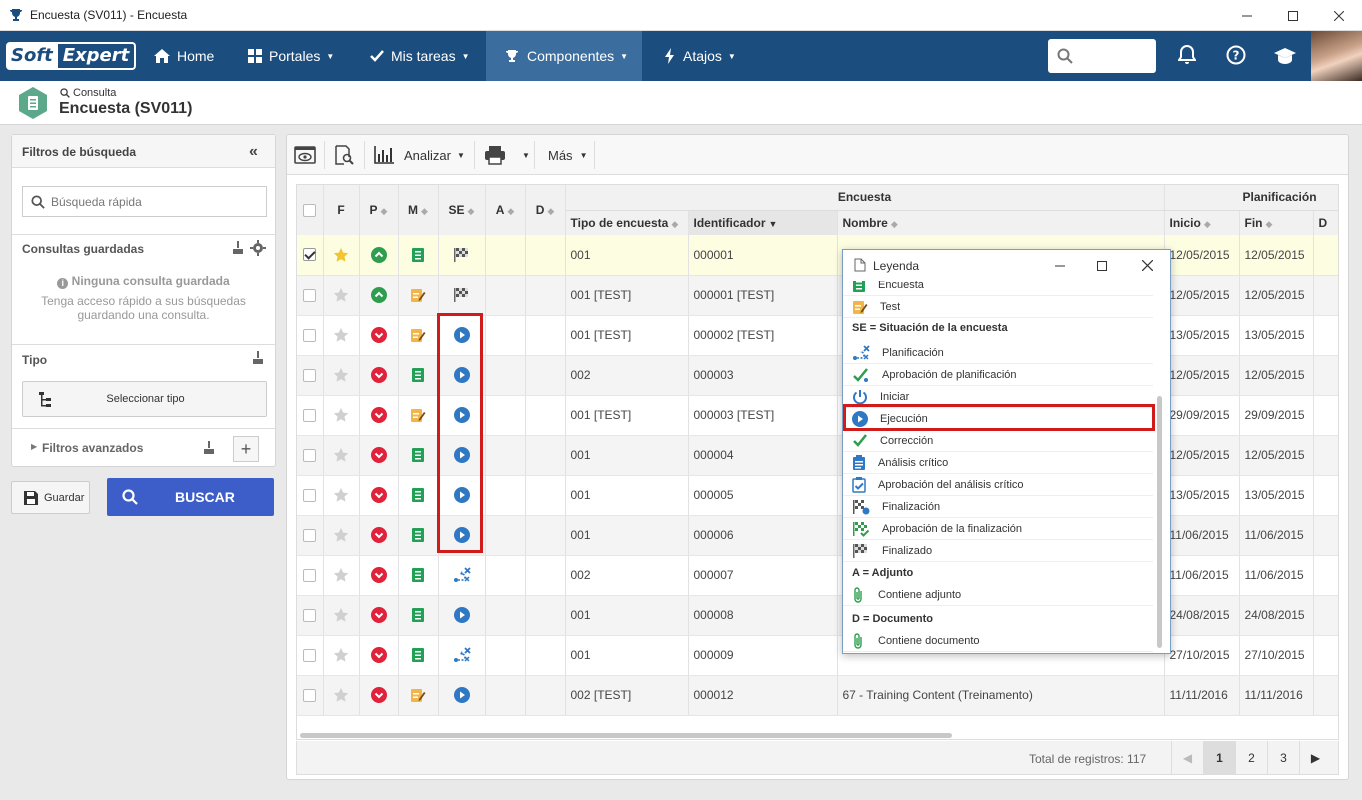 The width and height of the screenshot is (1362, 800). I want to click on horizontal-scrollbar, so click(626, 735).